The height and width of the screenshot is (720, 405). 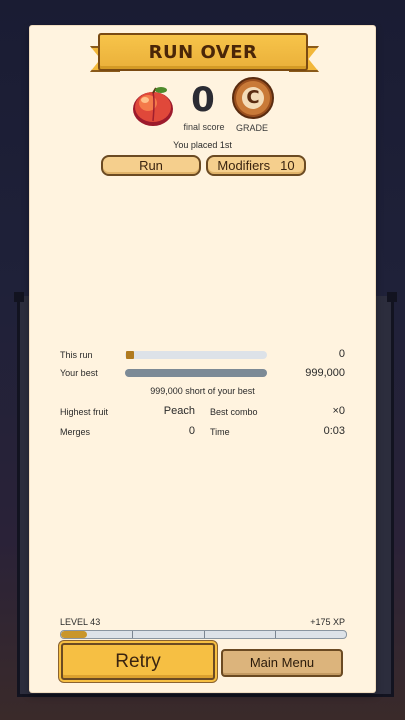 What do you see at coordinates (179, 411) in the screenshot?
I see `highest-fruit-value: Peach` at bounding box center [179, 411].